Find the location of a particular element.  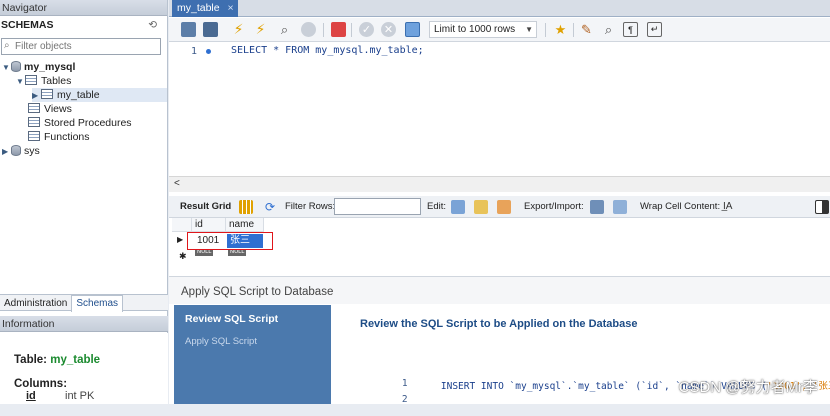

column-header-name: name is located at coordinates (245, 225).